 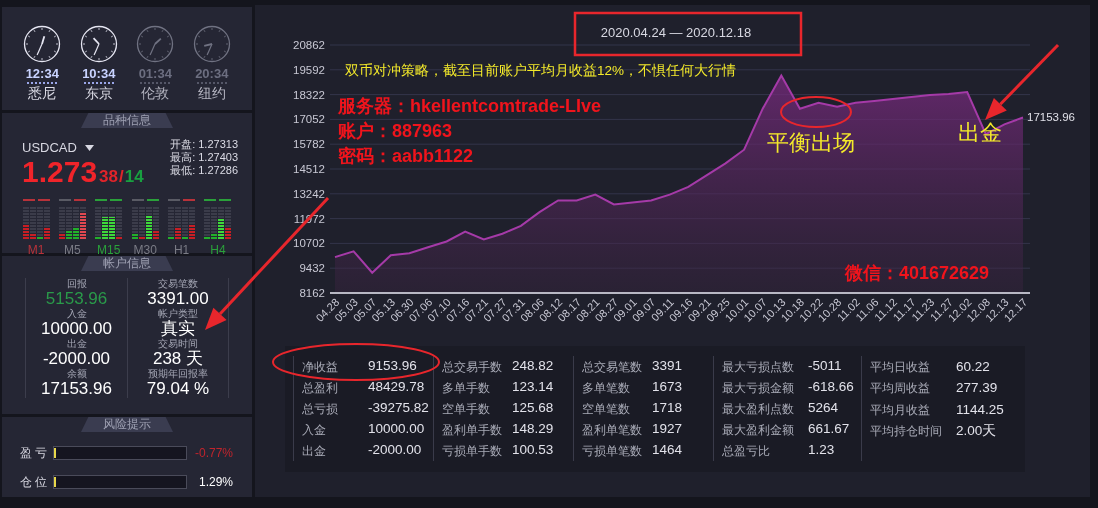 I want to click on stat-label: 盈利单手数, so click(x=472, y=430).